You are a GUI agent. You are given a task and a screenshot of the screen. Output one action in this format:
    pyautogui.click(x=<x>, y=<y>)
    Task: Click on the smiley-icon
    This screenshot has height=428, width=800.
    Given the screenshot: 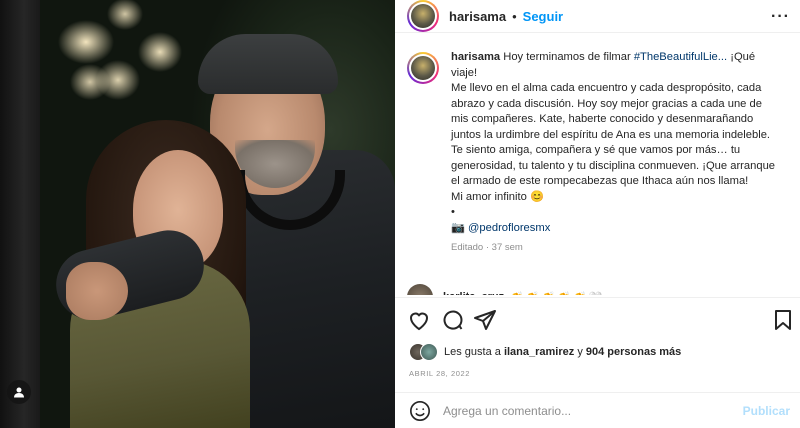 What is the action you would take?
    pyautogui.click(x=420, y=411)
    